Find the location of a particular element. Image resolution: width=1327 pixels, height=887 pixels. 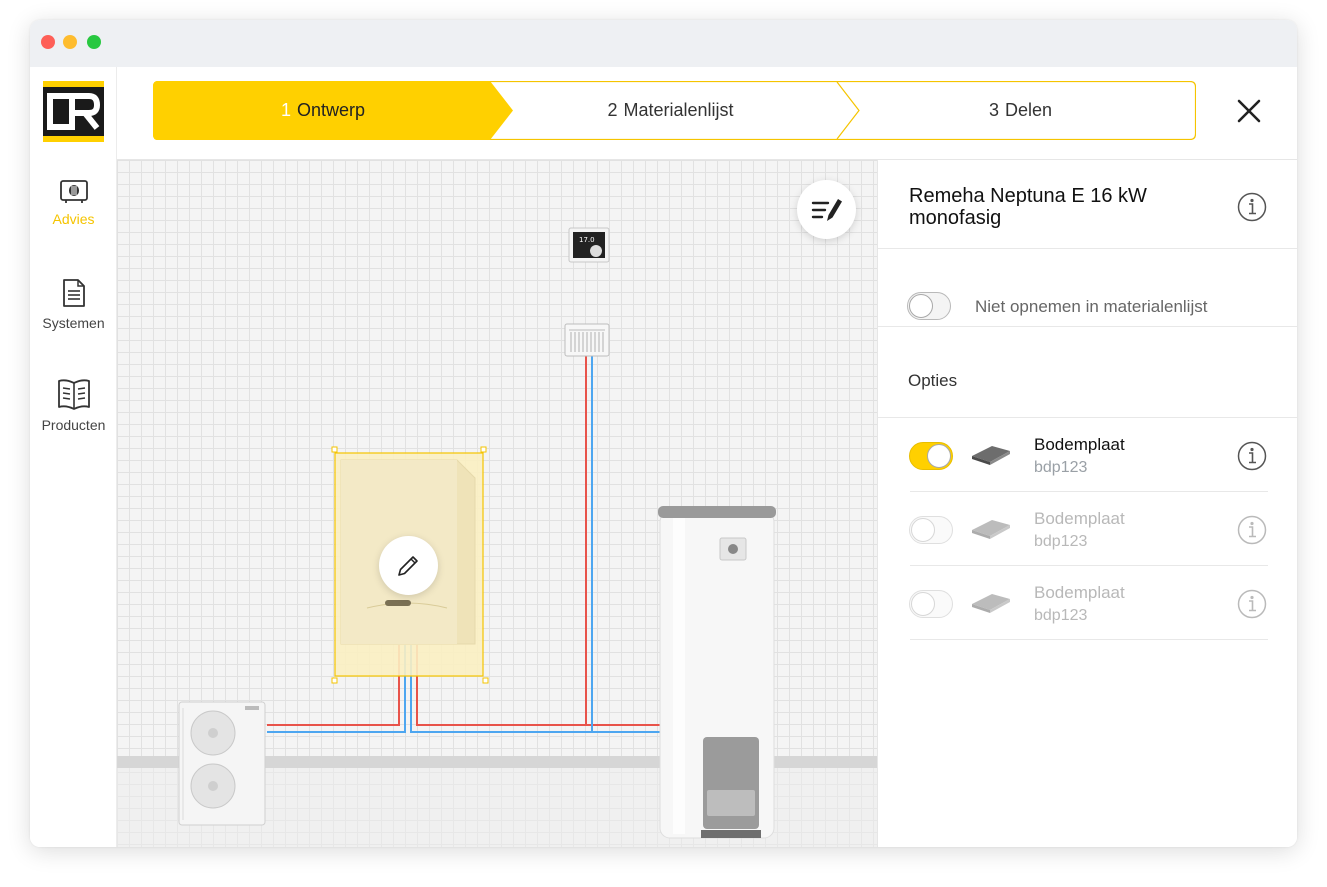

step-label: Ontwerp is located at coordinates (331, 110).